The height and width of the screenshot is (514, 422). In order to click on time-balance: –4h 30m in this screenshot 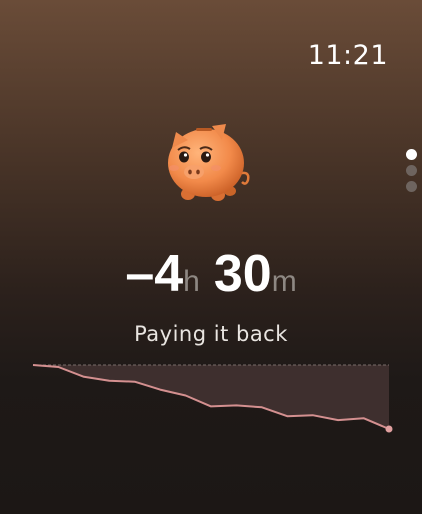, I will do `click(211, 274)`.